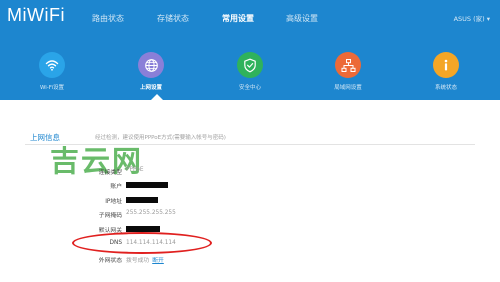  I want to click on connection-type-value: PPPoE, so click(135, 170).